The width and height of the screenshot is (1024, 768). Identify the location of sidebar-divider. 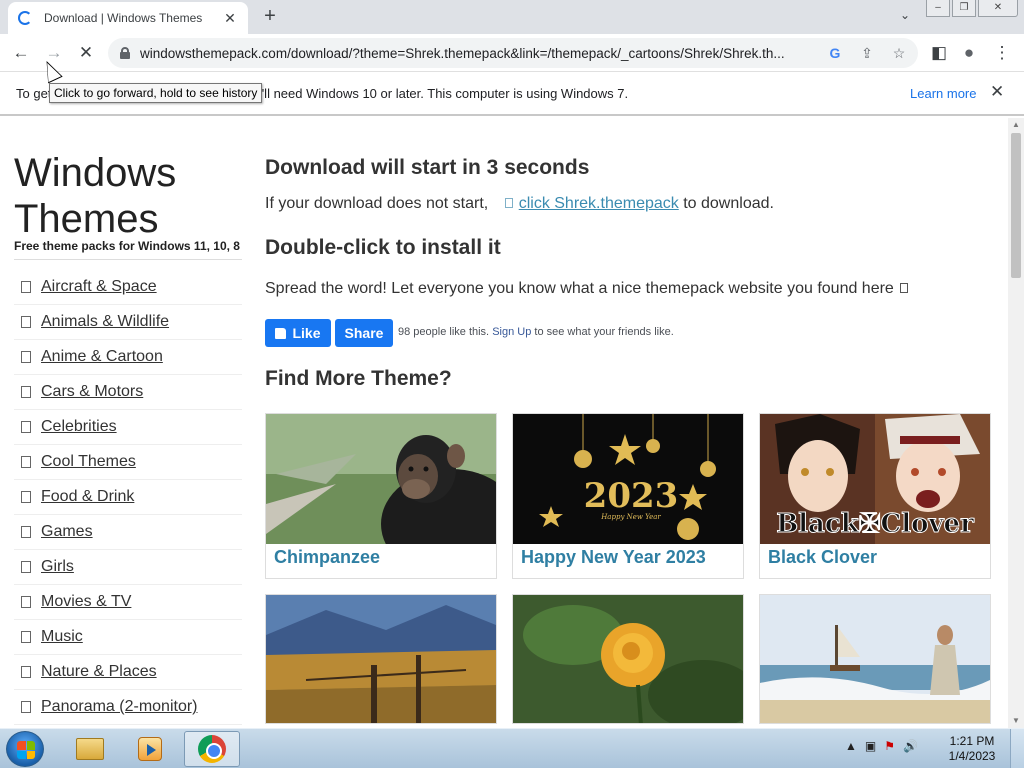
(128, 259).